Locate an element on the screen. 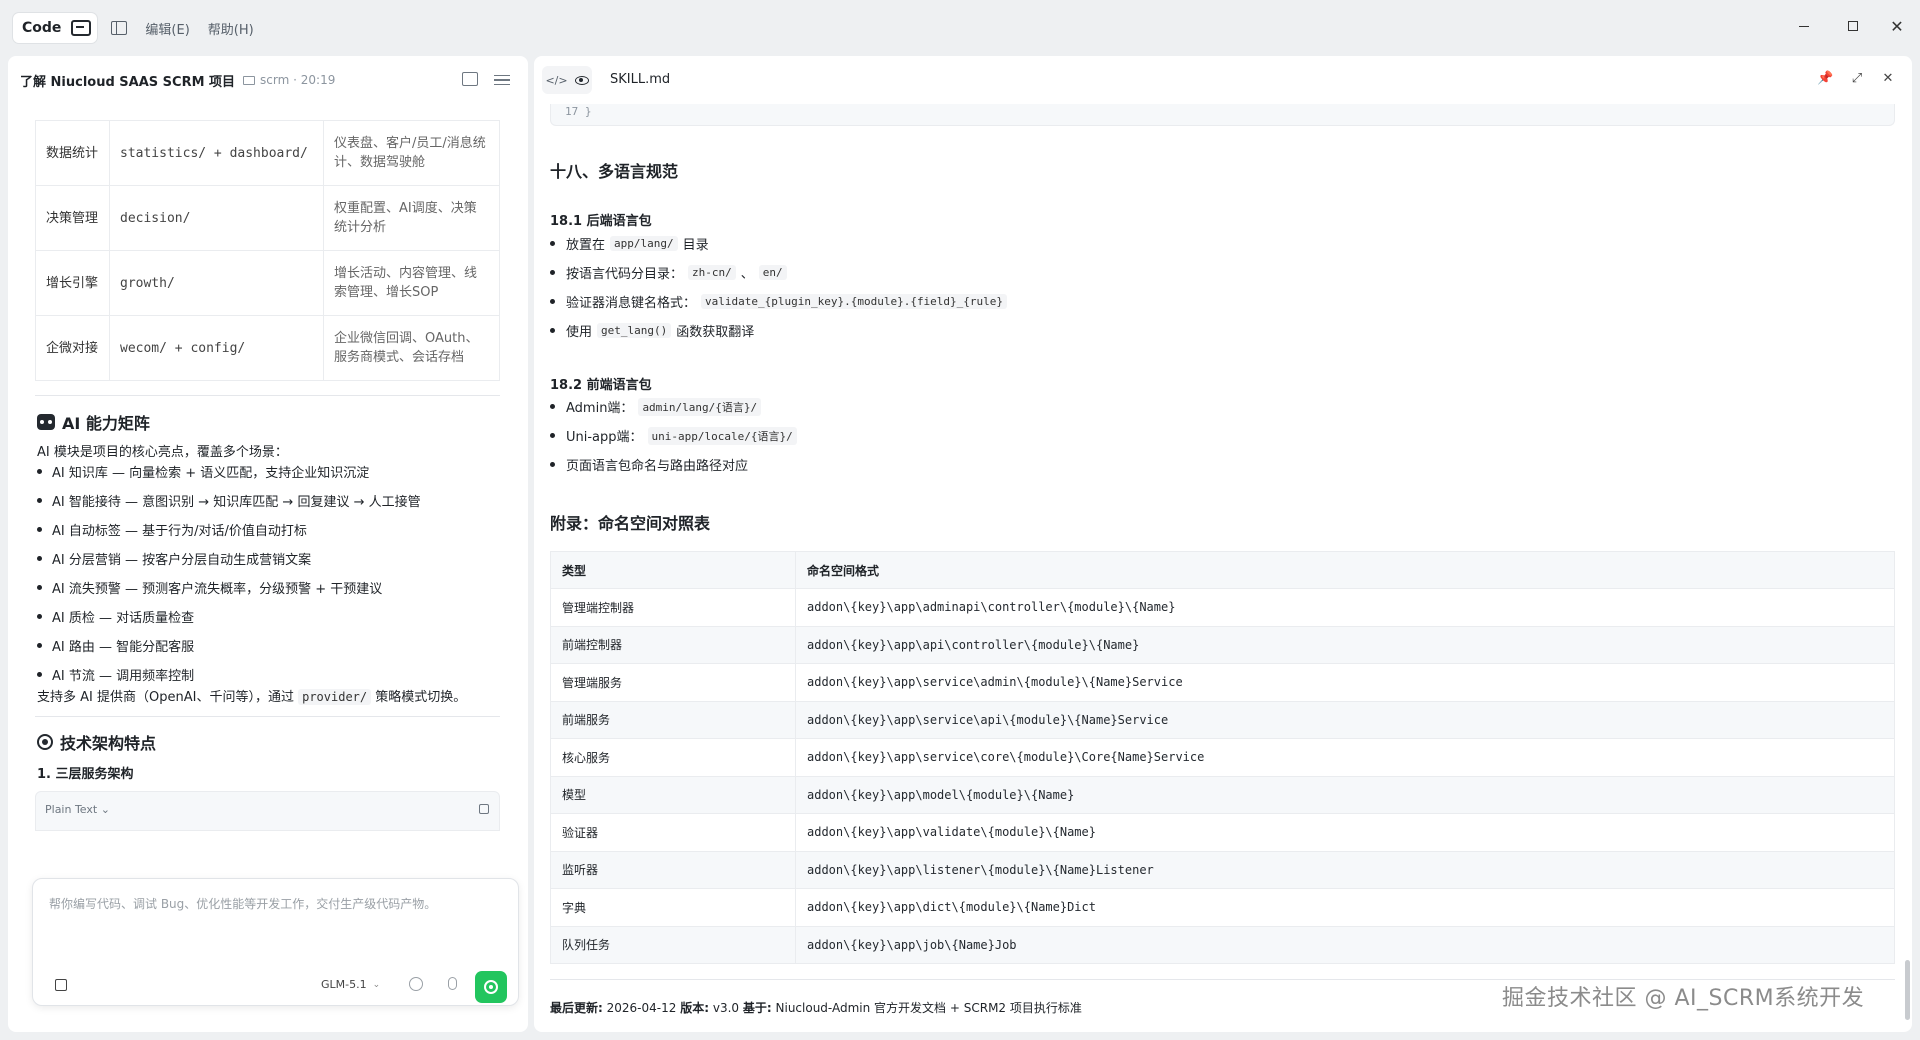 This screenshot has height=1040, width=1920. code-line: 17 } is located at coordinates (578, 111).